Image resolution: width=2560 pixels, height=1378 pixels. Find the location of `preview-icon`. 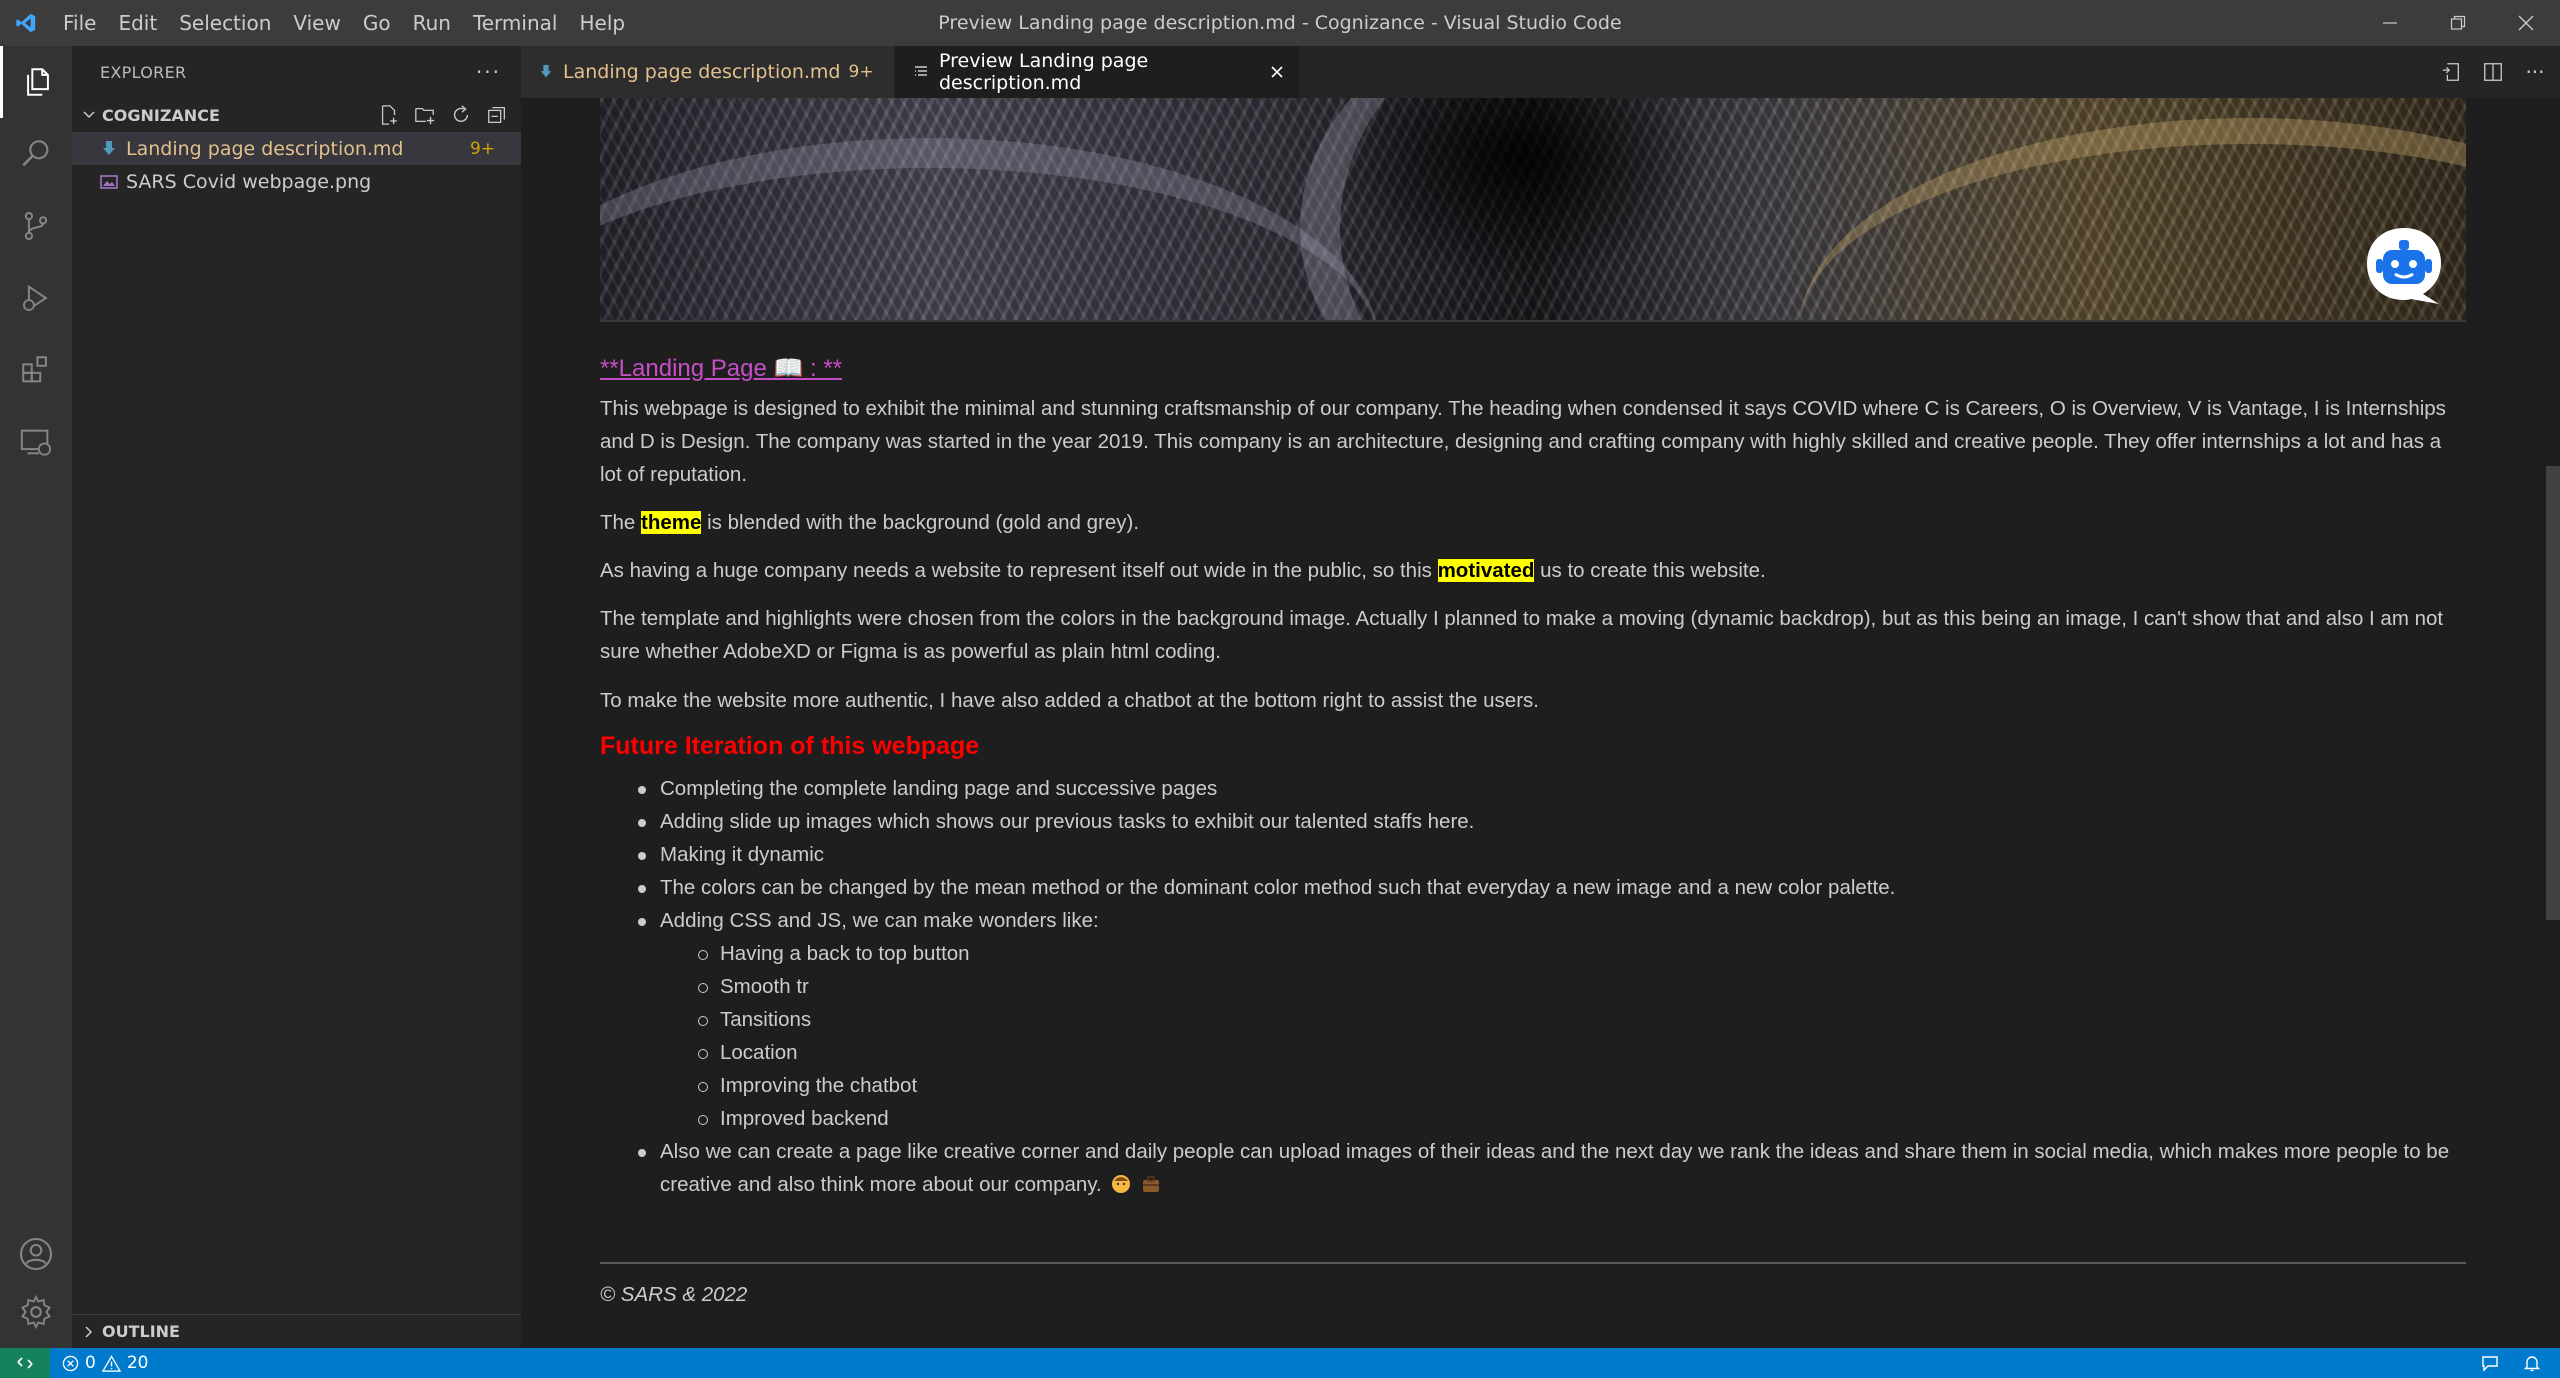

preview-icon is located at coordinates (921, 72).